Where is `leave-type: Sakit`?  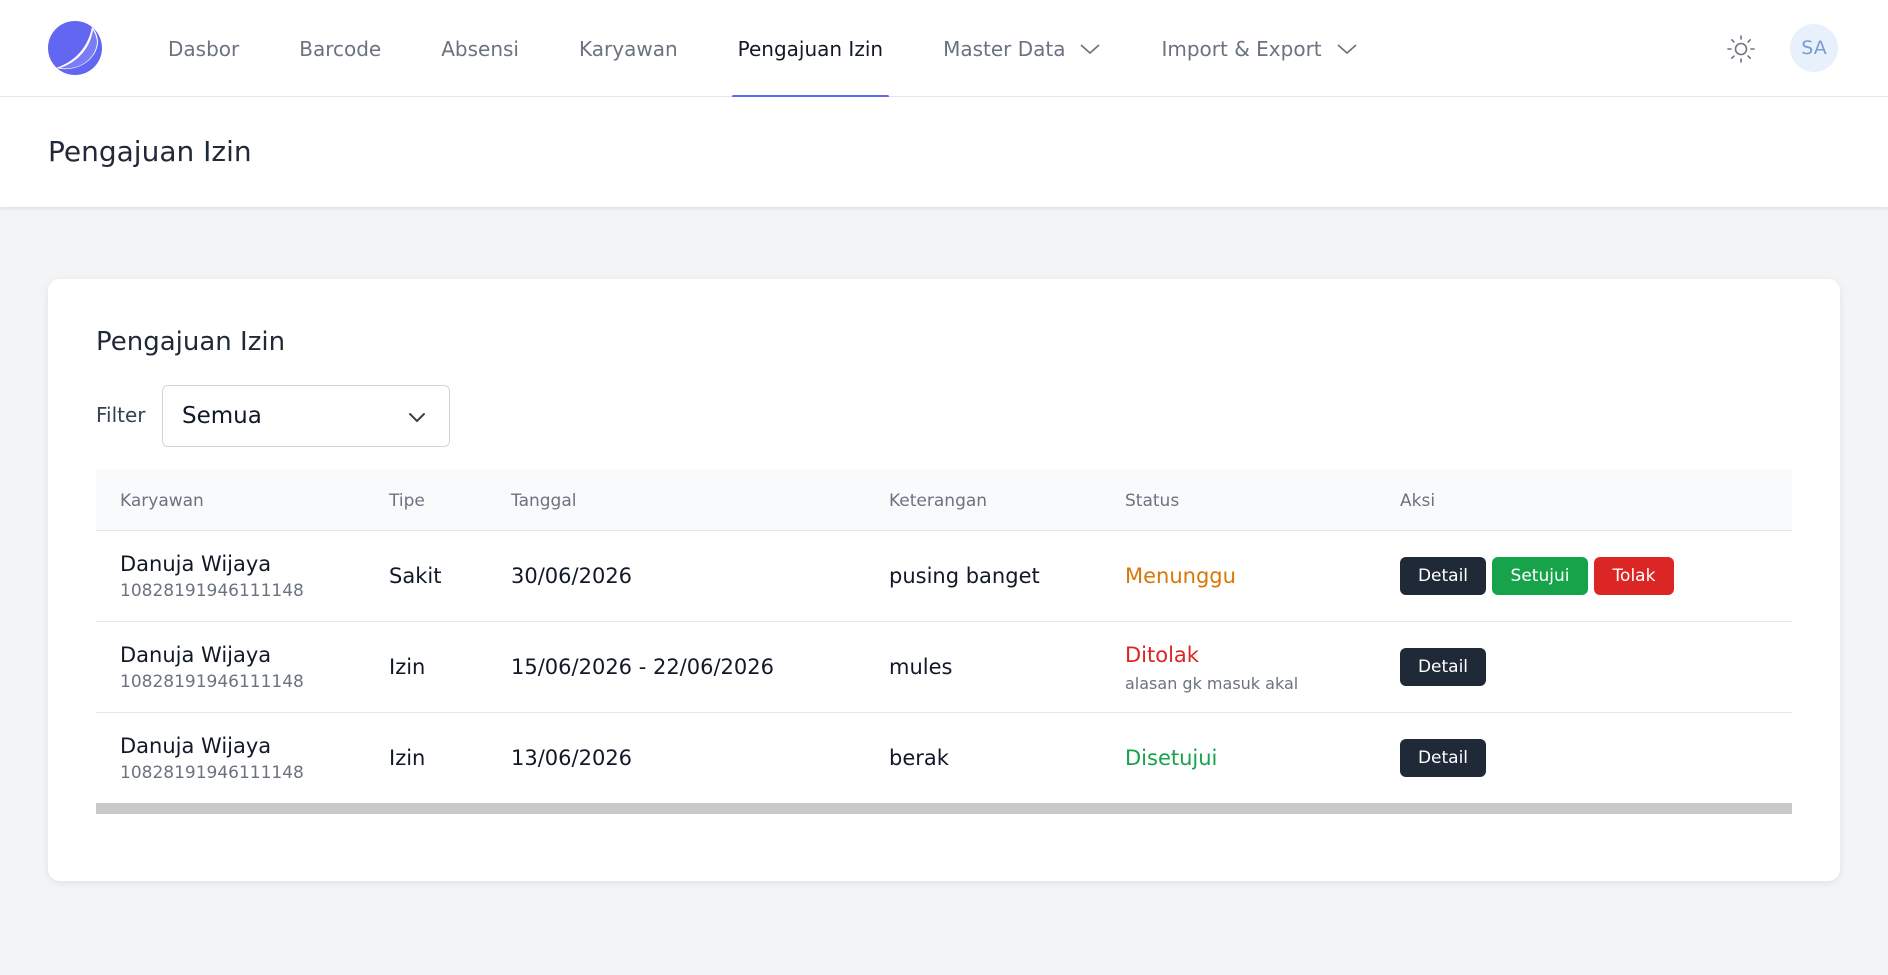 leave-type: Sakit is located at coordinates (415, 576).